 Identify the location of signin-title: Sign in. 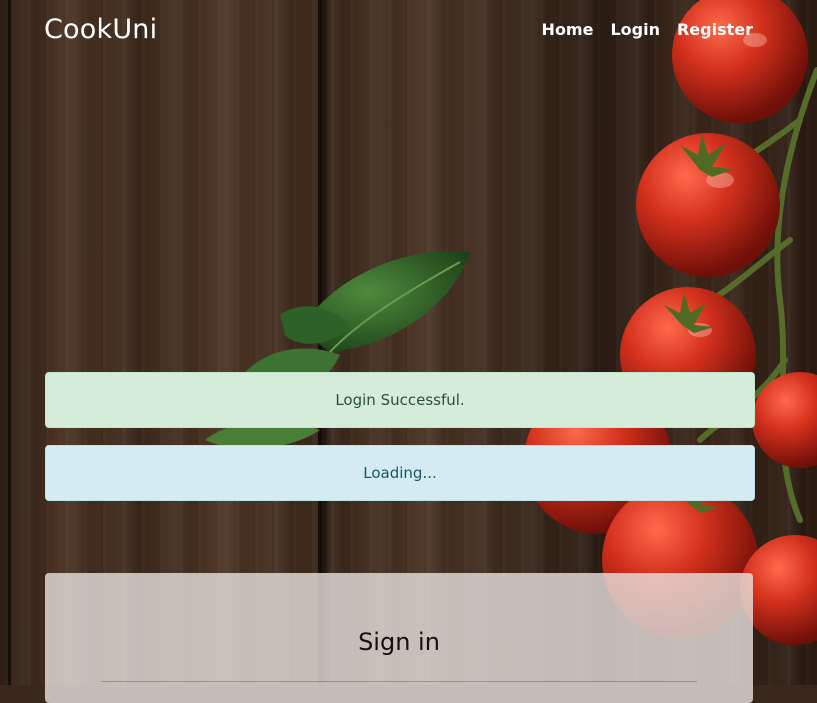
(399, 642).